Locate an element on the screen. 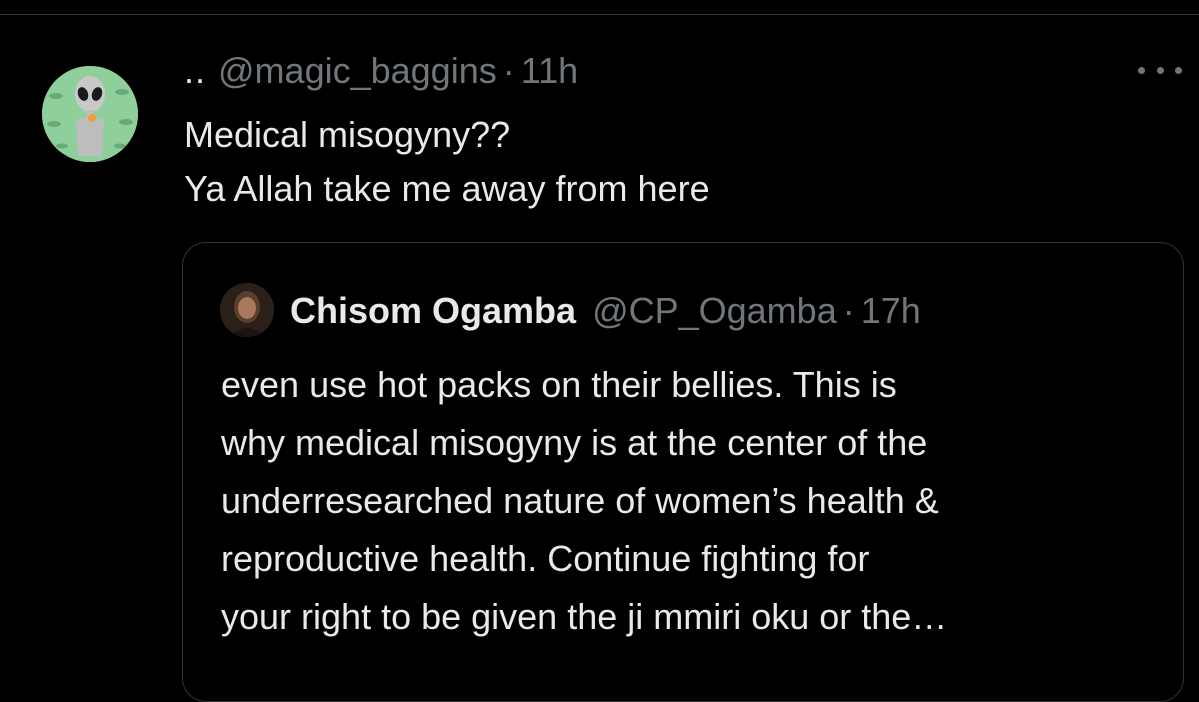  profile-photo-icon is located at coordinates (247, 310).